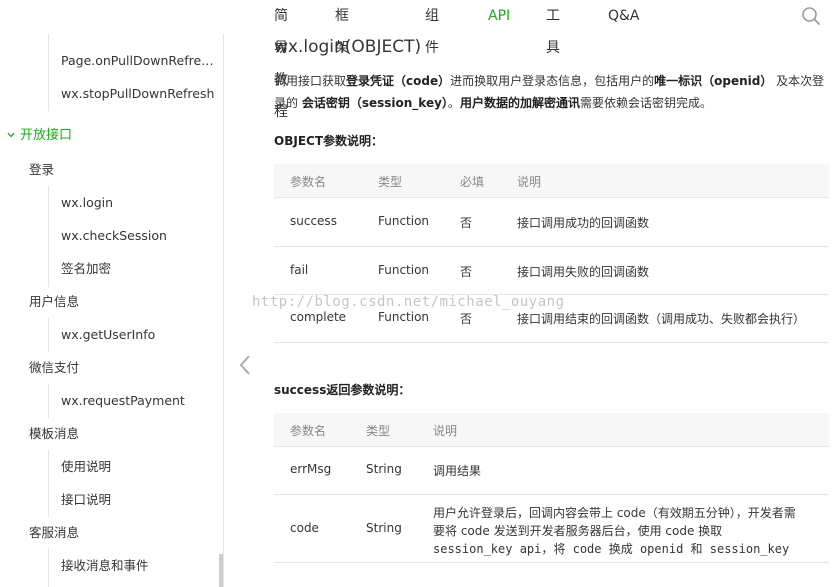 This screenshot has height=587, width=835. I want to click on table-header: 参数名 类型 说明, so click(551, 430).